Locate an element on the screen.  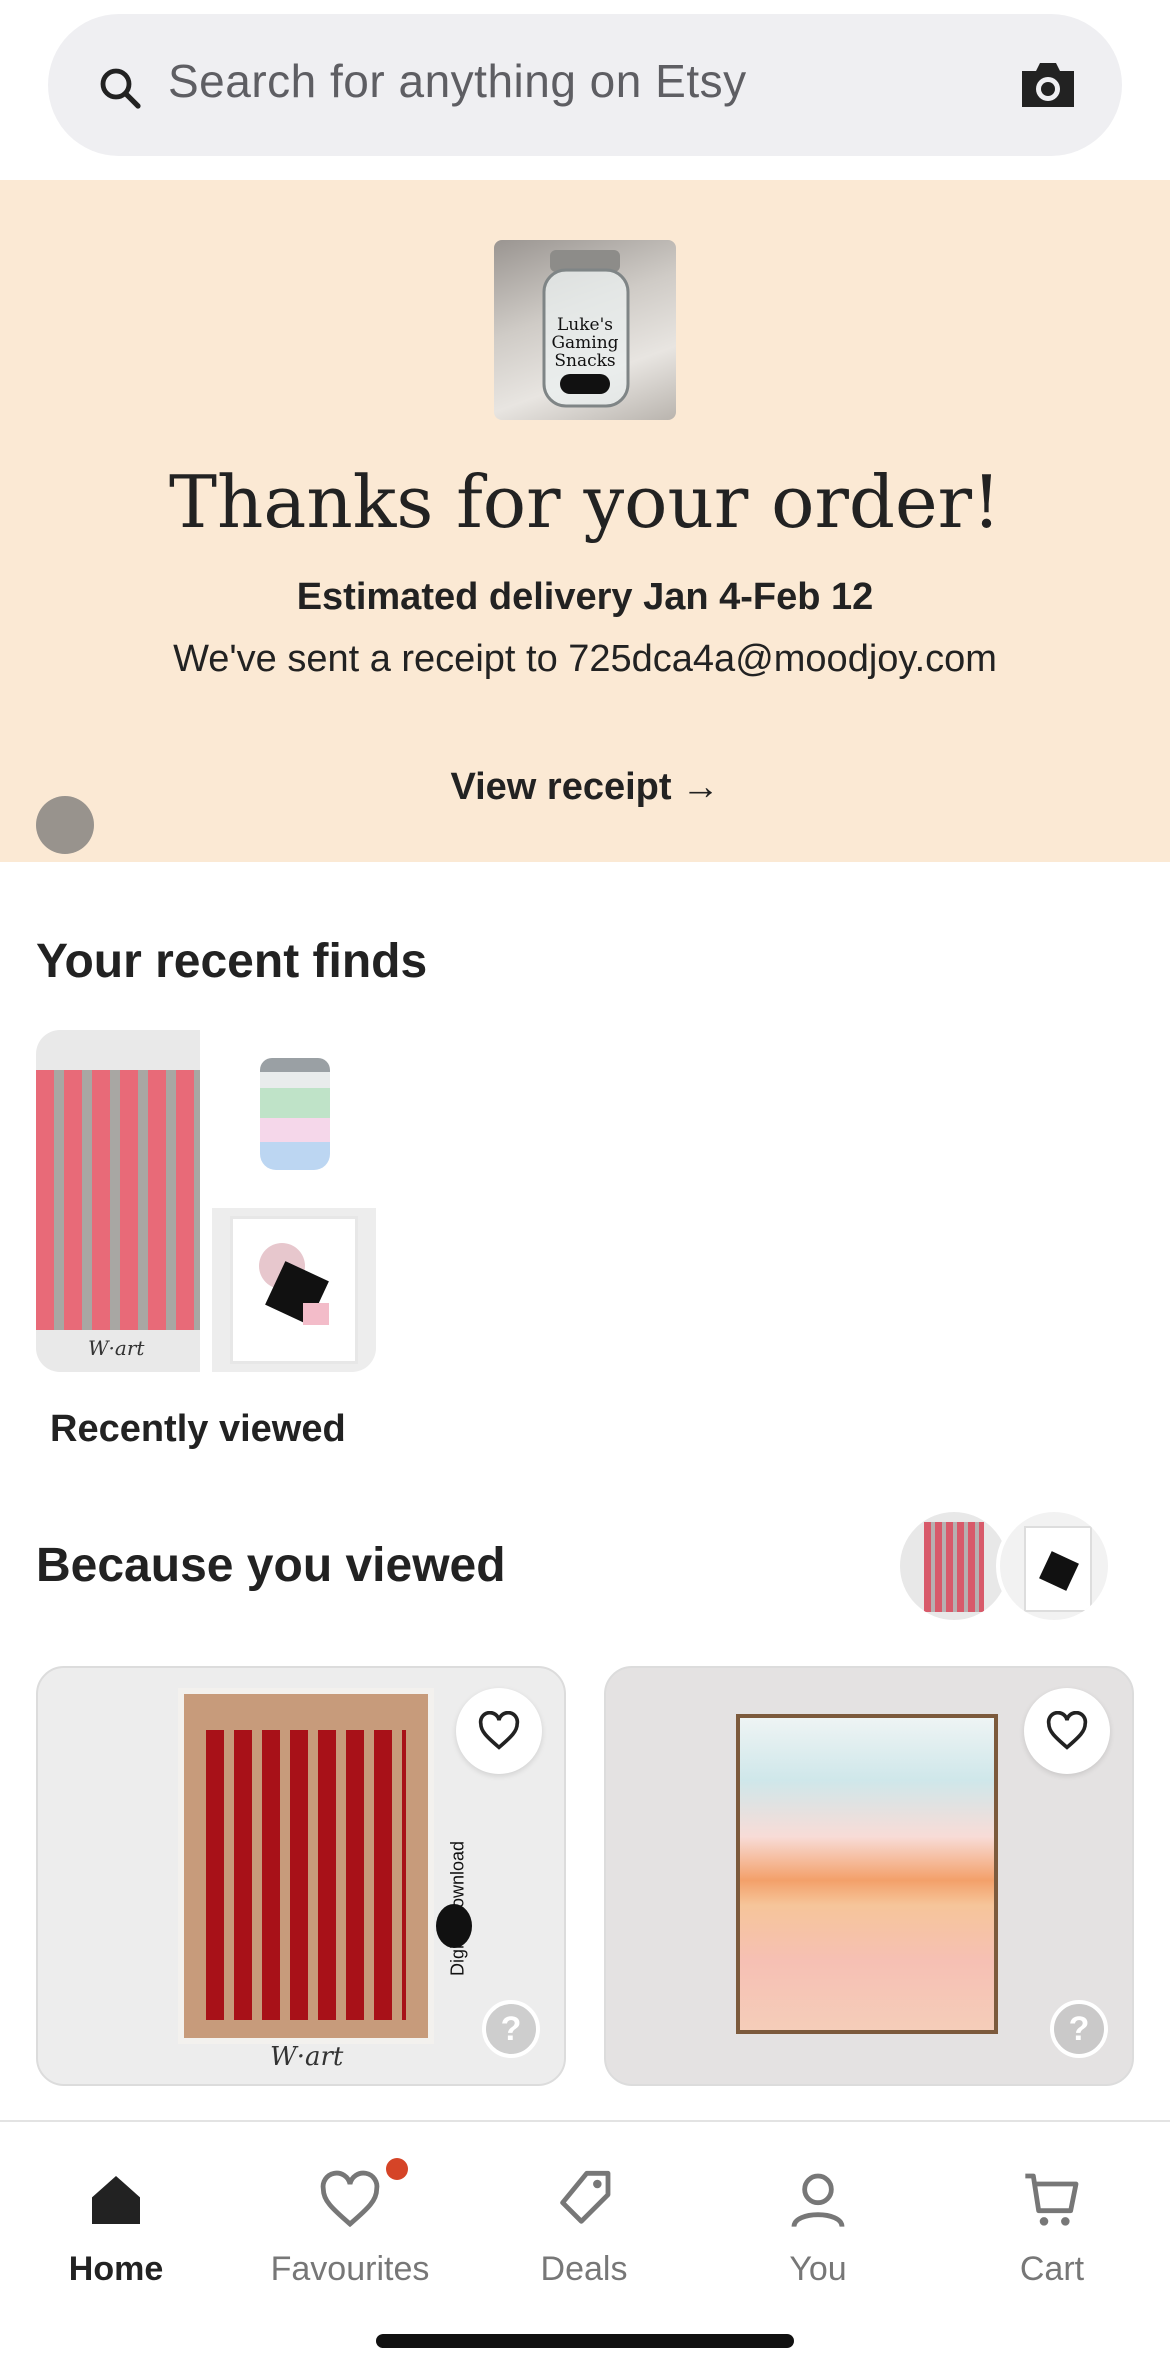
home-icon is located at coordinates (116, 2200).